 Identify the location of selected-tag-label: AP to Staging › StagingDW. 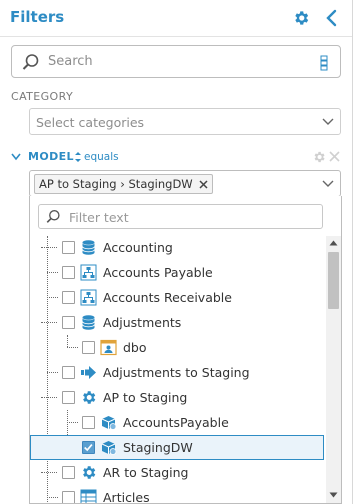
(116, 184).